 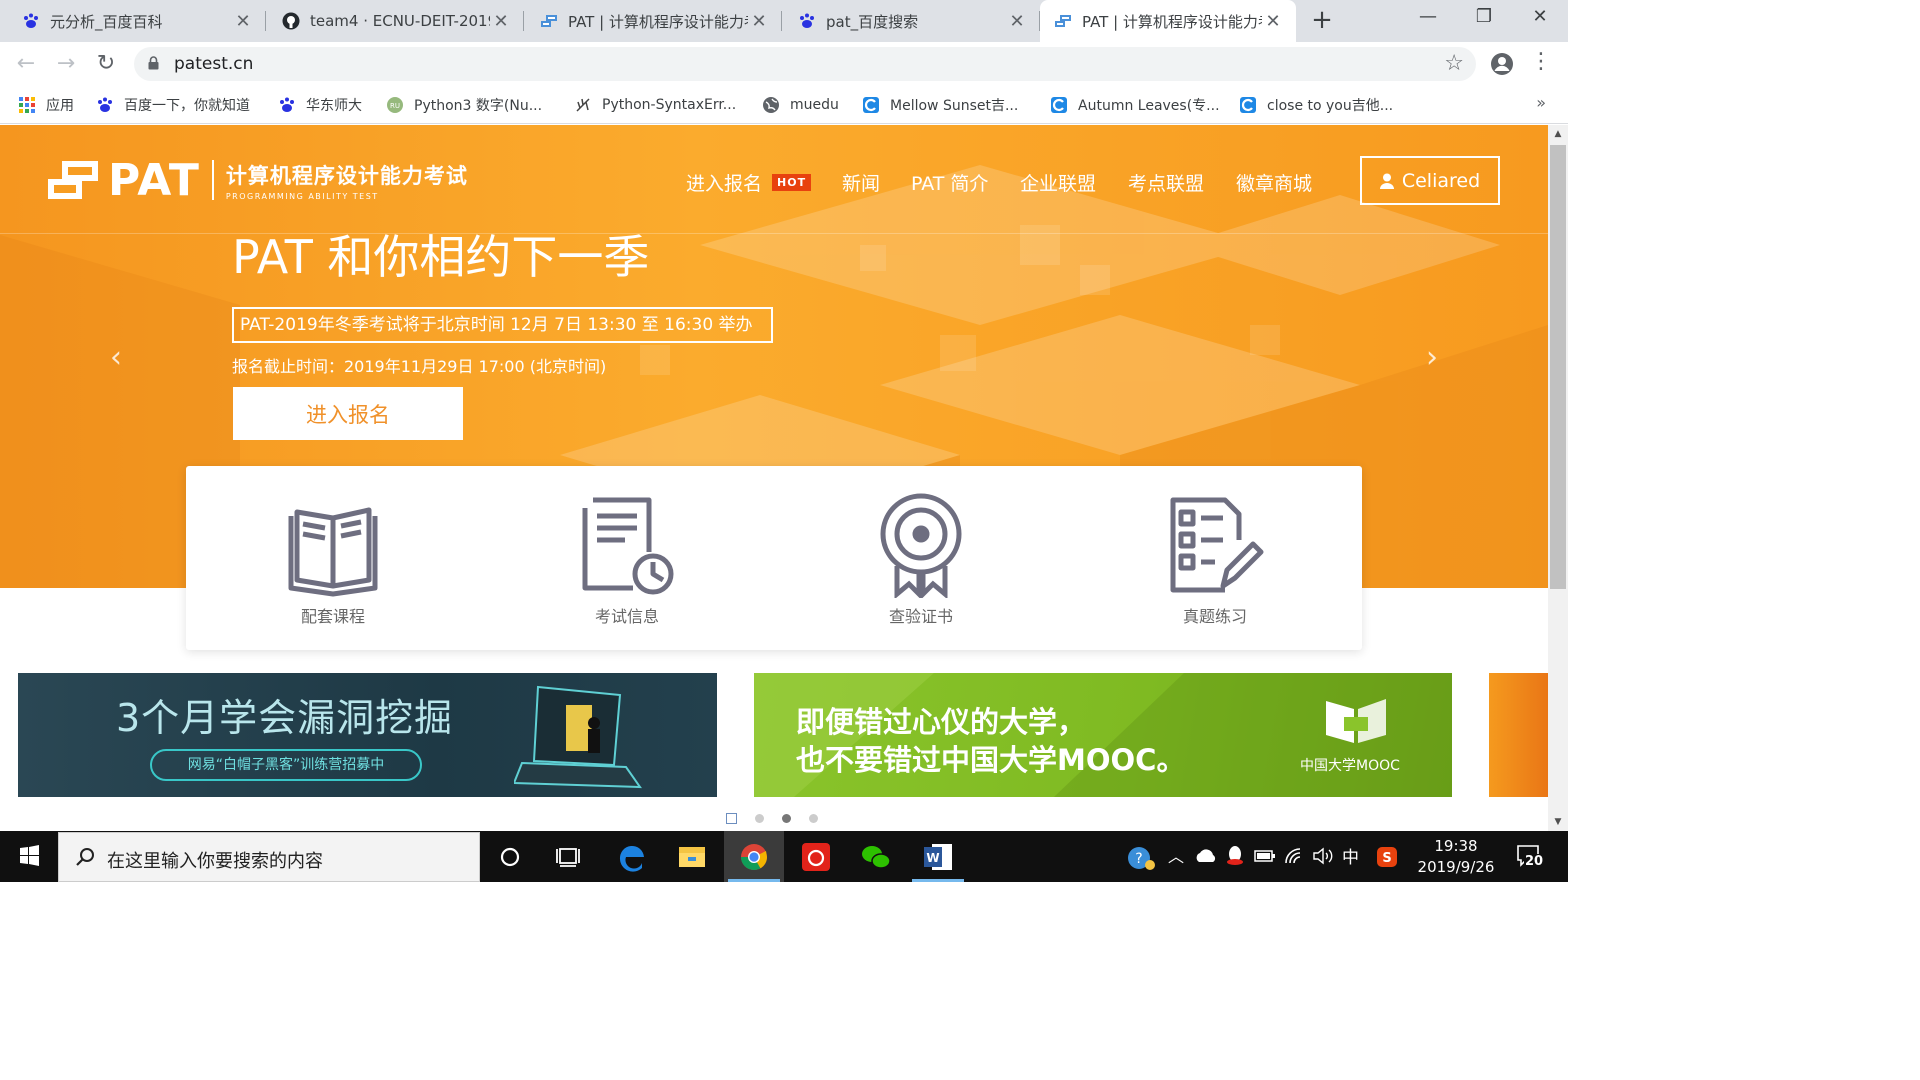 What do you see at coordinates (212, 180) in the screenshot?
I see `logo-divider` at bounding box center [212, 180].